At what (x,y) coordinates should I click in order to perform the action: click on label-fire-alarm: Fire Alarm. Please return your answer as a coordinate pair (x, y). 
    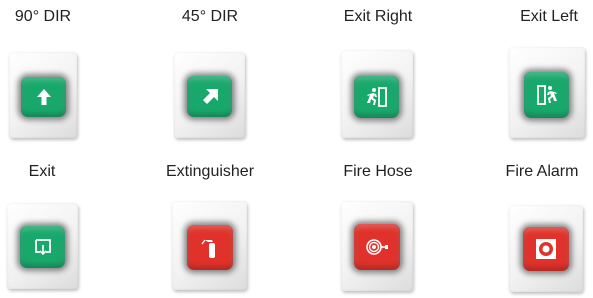
    Looking at the image, I should click on (542, 171).